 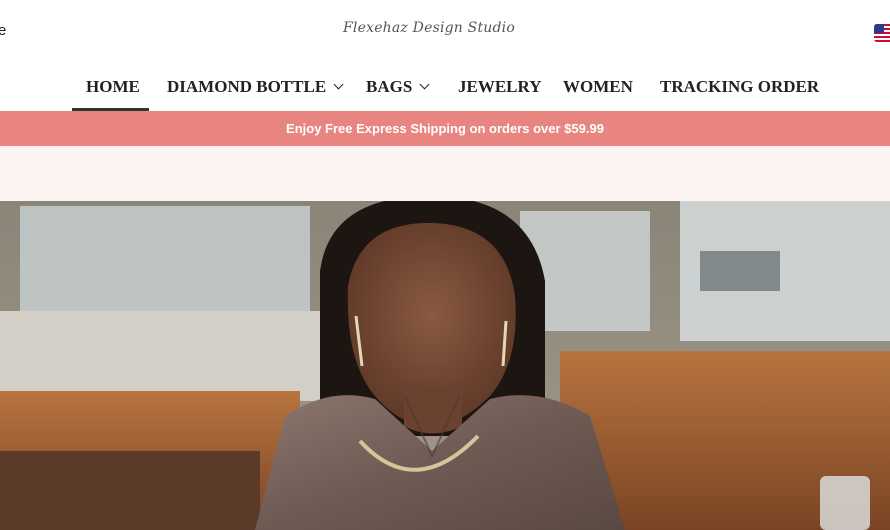 I want to click on site-logo: Flexehaz Design Studio, so click(x=429, y=28).